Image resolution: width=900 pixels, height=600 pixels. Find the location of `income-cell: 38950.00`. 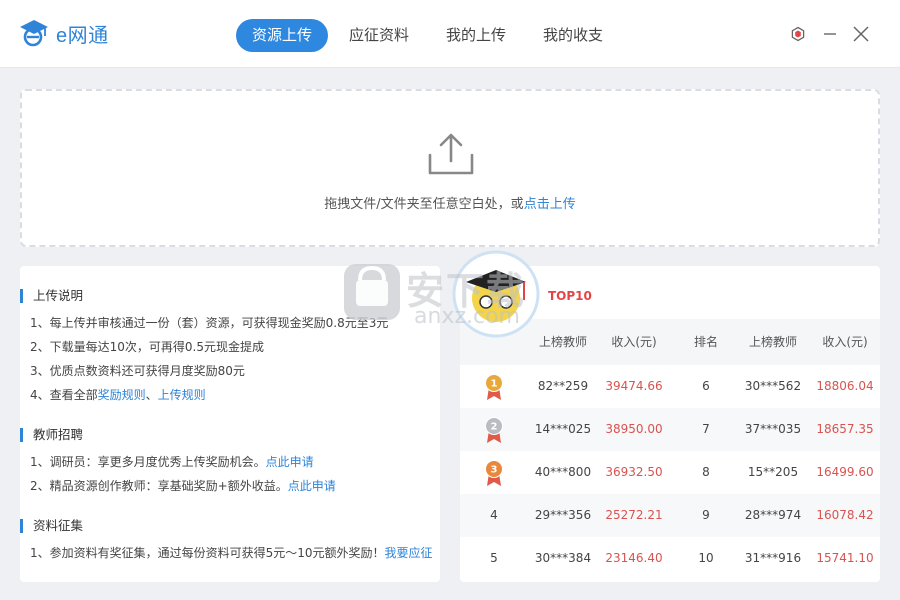

income-cell: 38950.00 is located at coordinates (634, 429).